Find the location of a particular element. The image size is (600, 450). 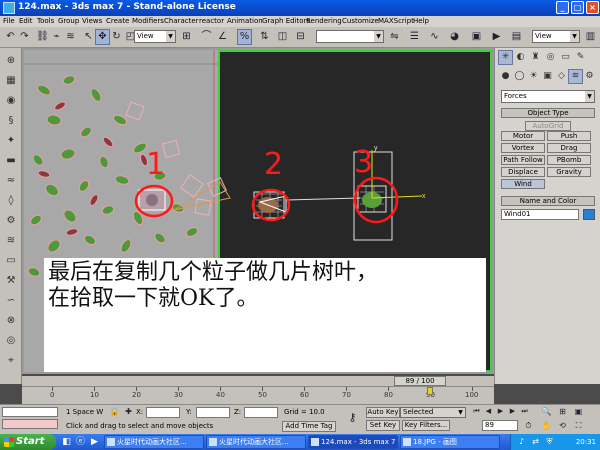

menu-animation: Animation is located at coordinates (245, 21).